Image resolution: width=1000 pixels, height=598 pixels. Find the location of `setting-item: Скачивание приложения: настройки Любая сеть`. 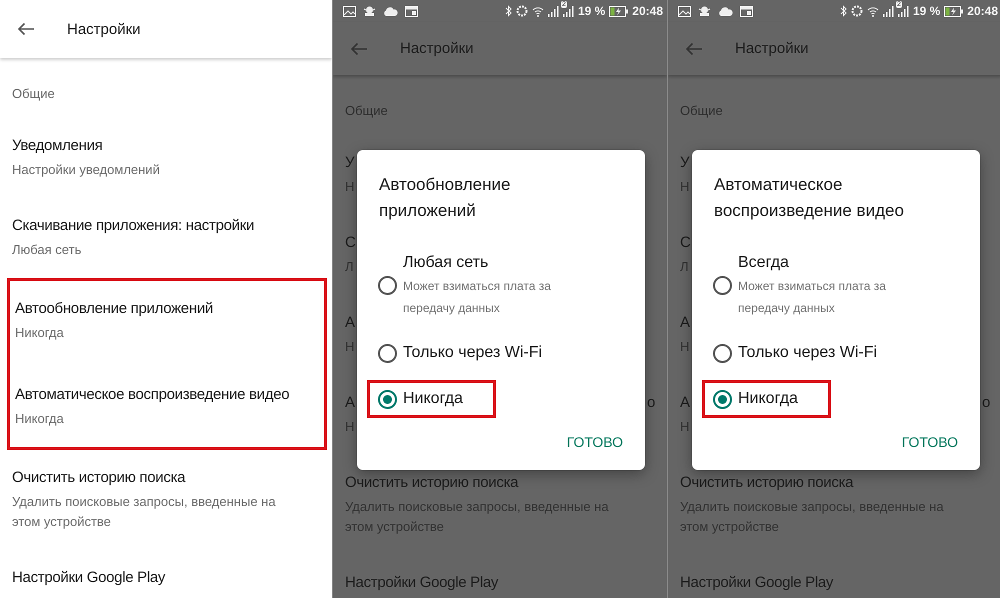

setting-item: Скачивание приложения: настройки Любая сеть is located at coordinates (166, 238).